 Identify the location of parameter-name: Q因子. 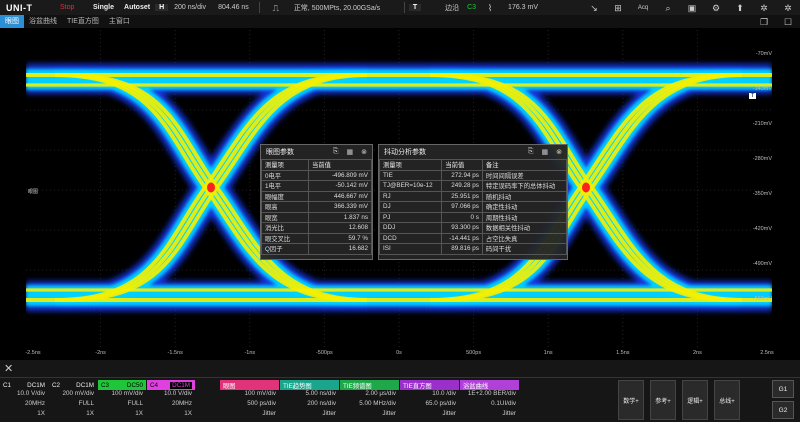
(285, 249).